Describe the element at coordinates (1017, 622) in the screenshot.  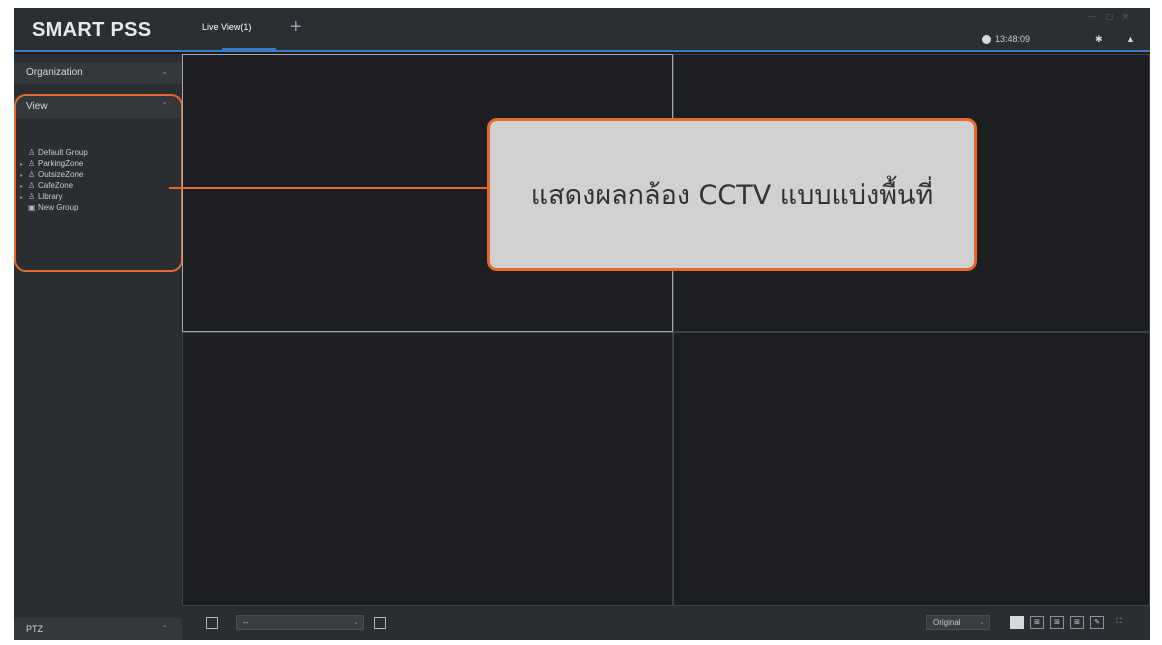
I see `layout-1-icon` at that location.